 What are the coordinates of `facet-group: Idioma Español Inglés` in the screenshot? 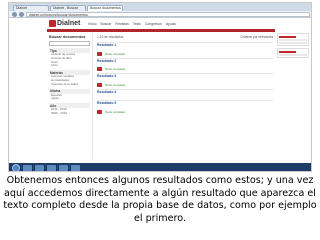 It's located at (69, 95).